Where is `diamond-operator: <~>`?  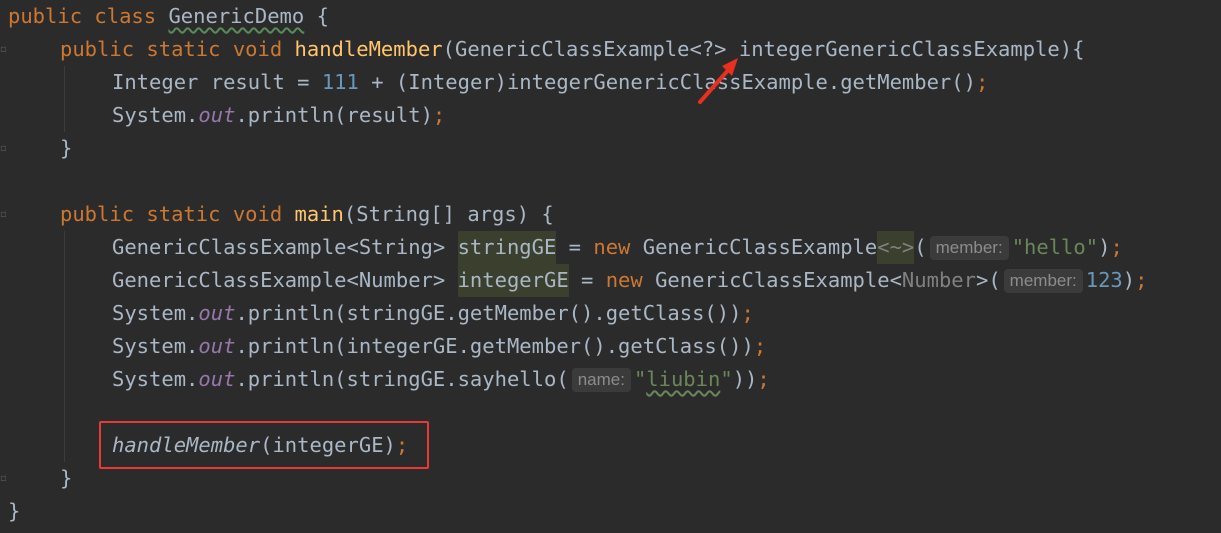
diamond-operator: <~> is located at coordinates (896, 247).